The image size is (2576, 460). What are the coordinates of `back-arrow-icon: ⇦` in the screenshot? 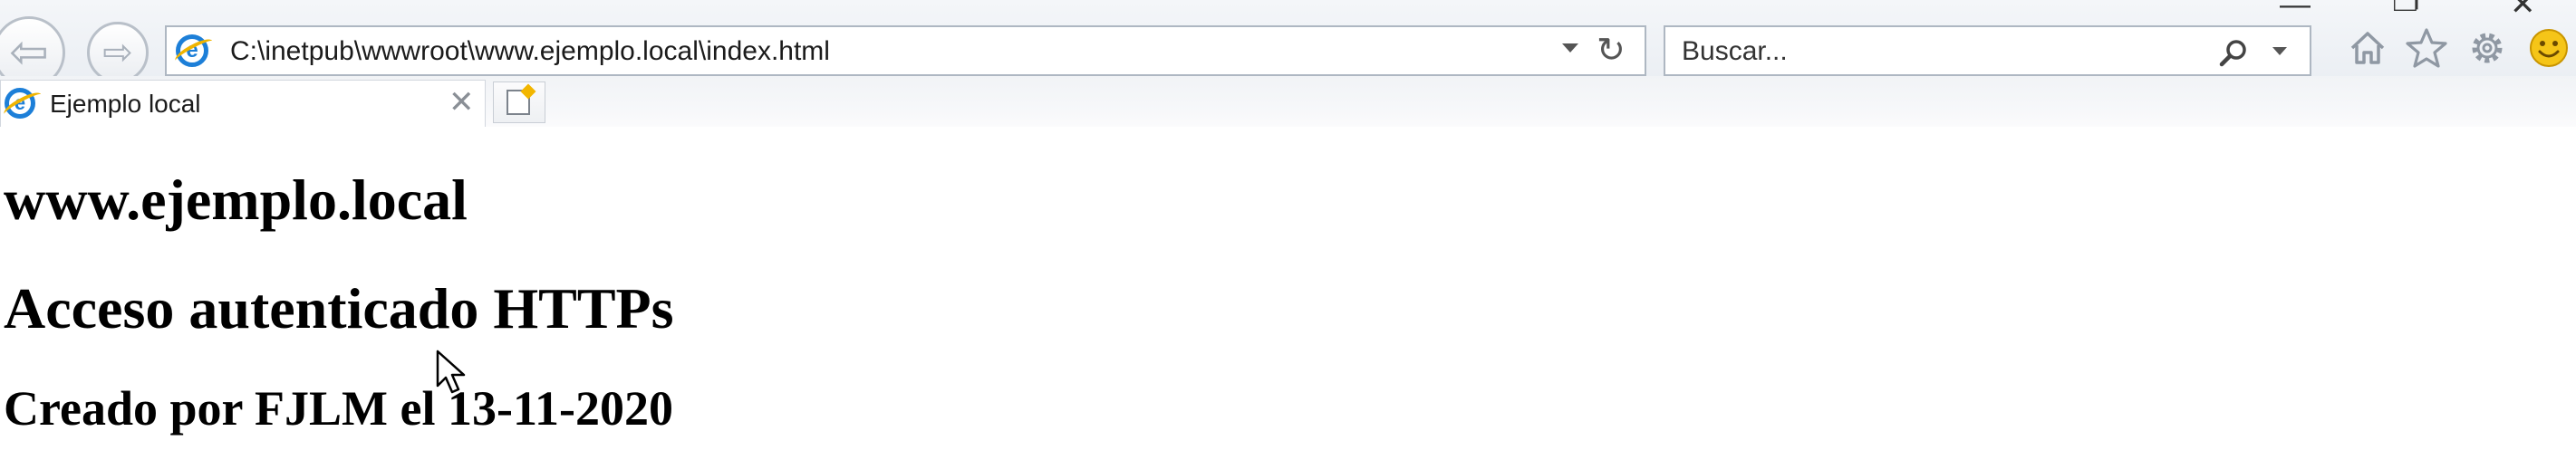 It's located at (29, 52).